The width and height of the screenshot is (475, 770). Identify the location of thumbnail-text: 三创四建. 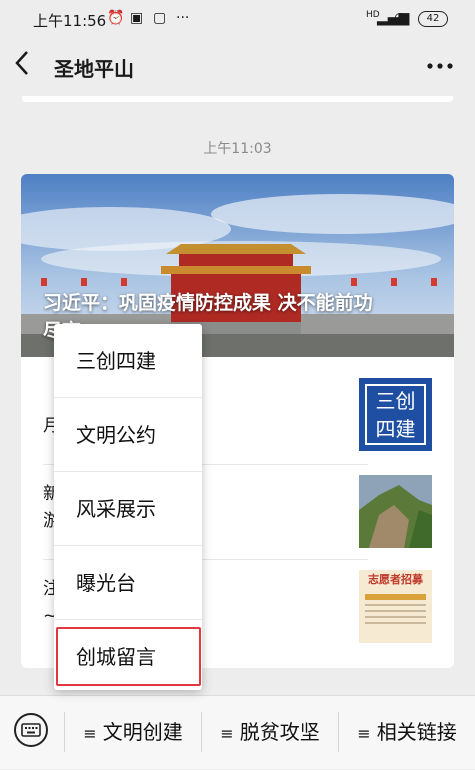
(395, 414).